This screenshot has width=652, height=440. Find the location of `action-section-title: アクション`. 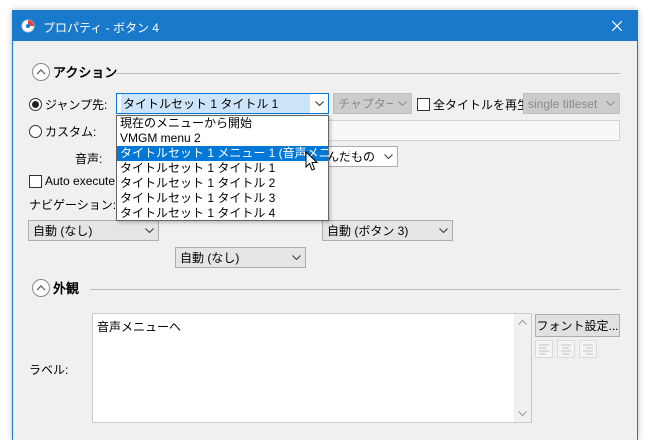

action-section-title: アクション is located at coordinates (85, 72).